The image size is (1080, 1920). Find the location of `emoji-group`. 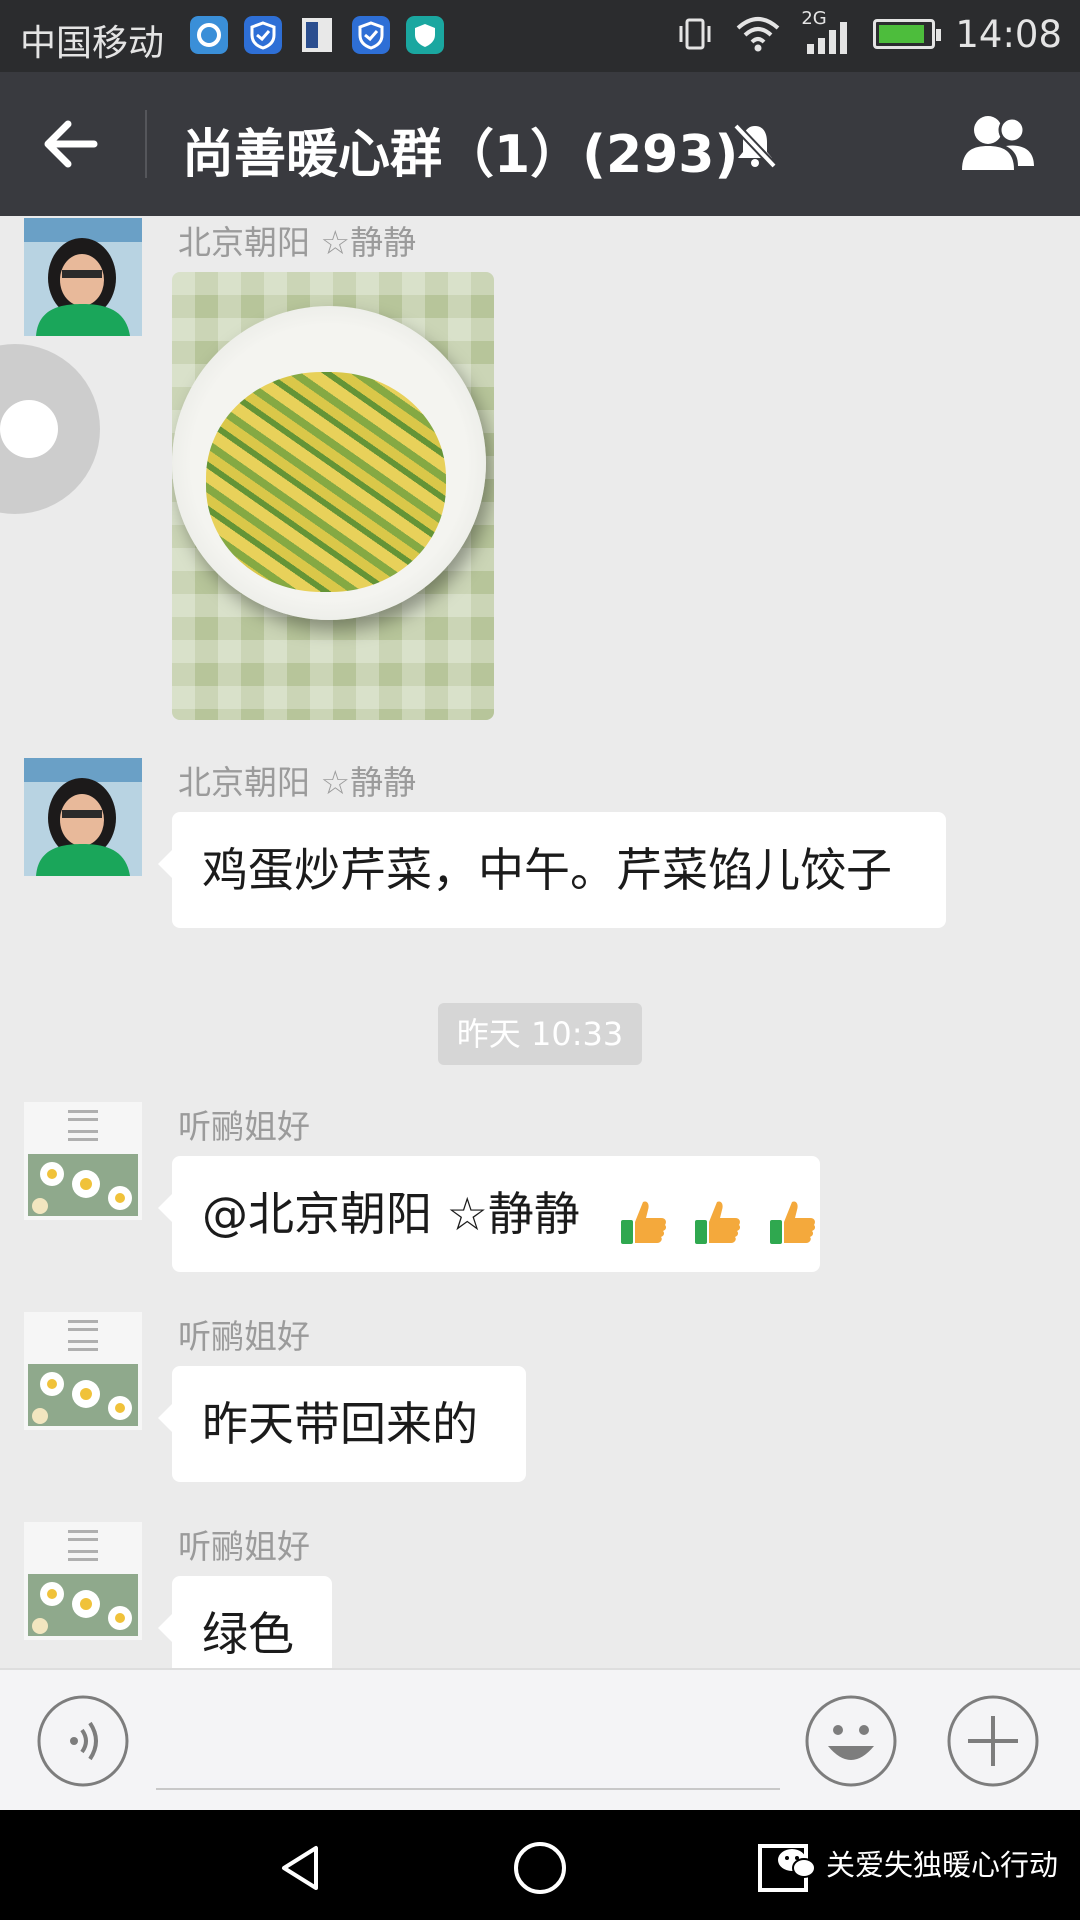

emoji-group is located at coordinates (715, 1218).